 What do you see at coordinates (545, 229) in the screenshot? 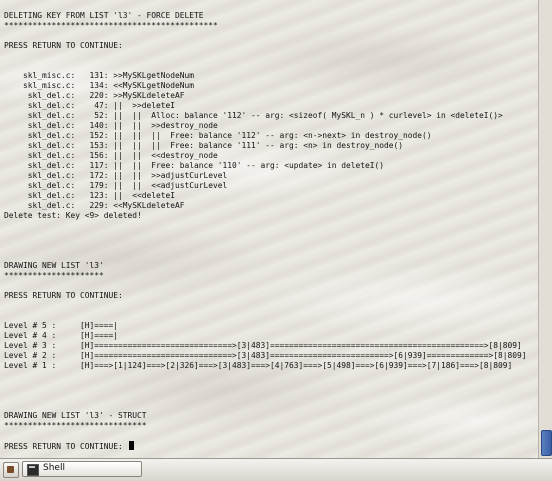
I see `vertical-scrollbar` at bounding box center [545, 229].